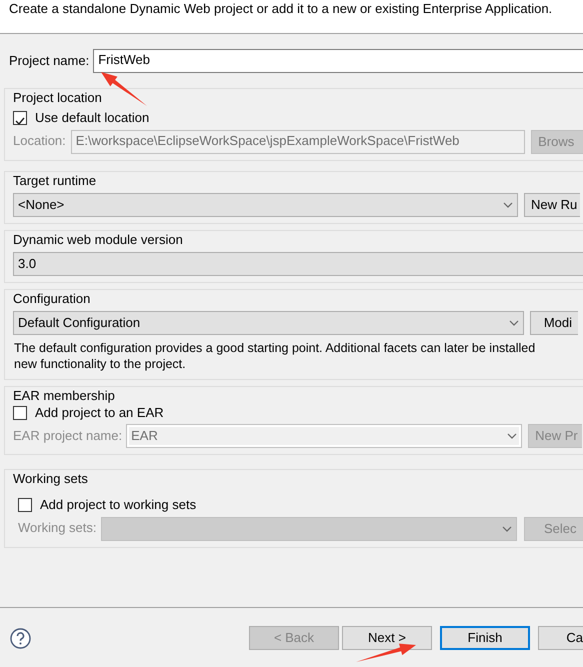  What do you see at coordinates (338, 61) in the screenshot?
I see `project-name-field: FristWeb` at bounding box center [338, 61].